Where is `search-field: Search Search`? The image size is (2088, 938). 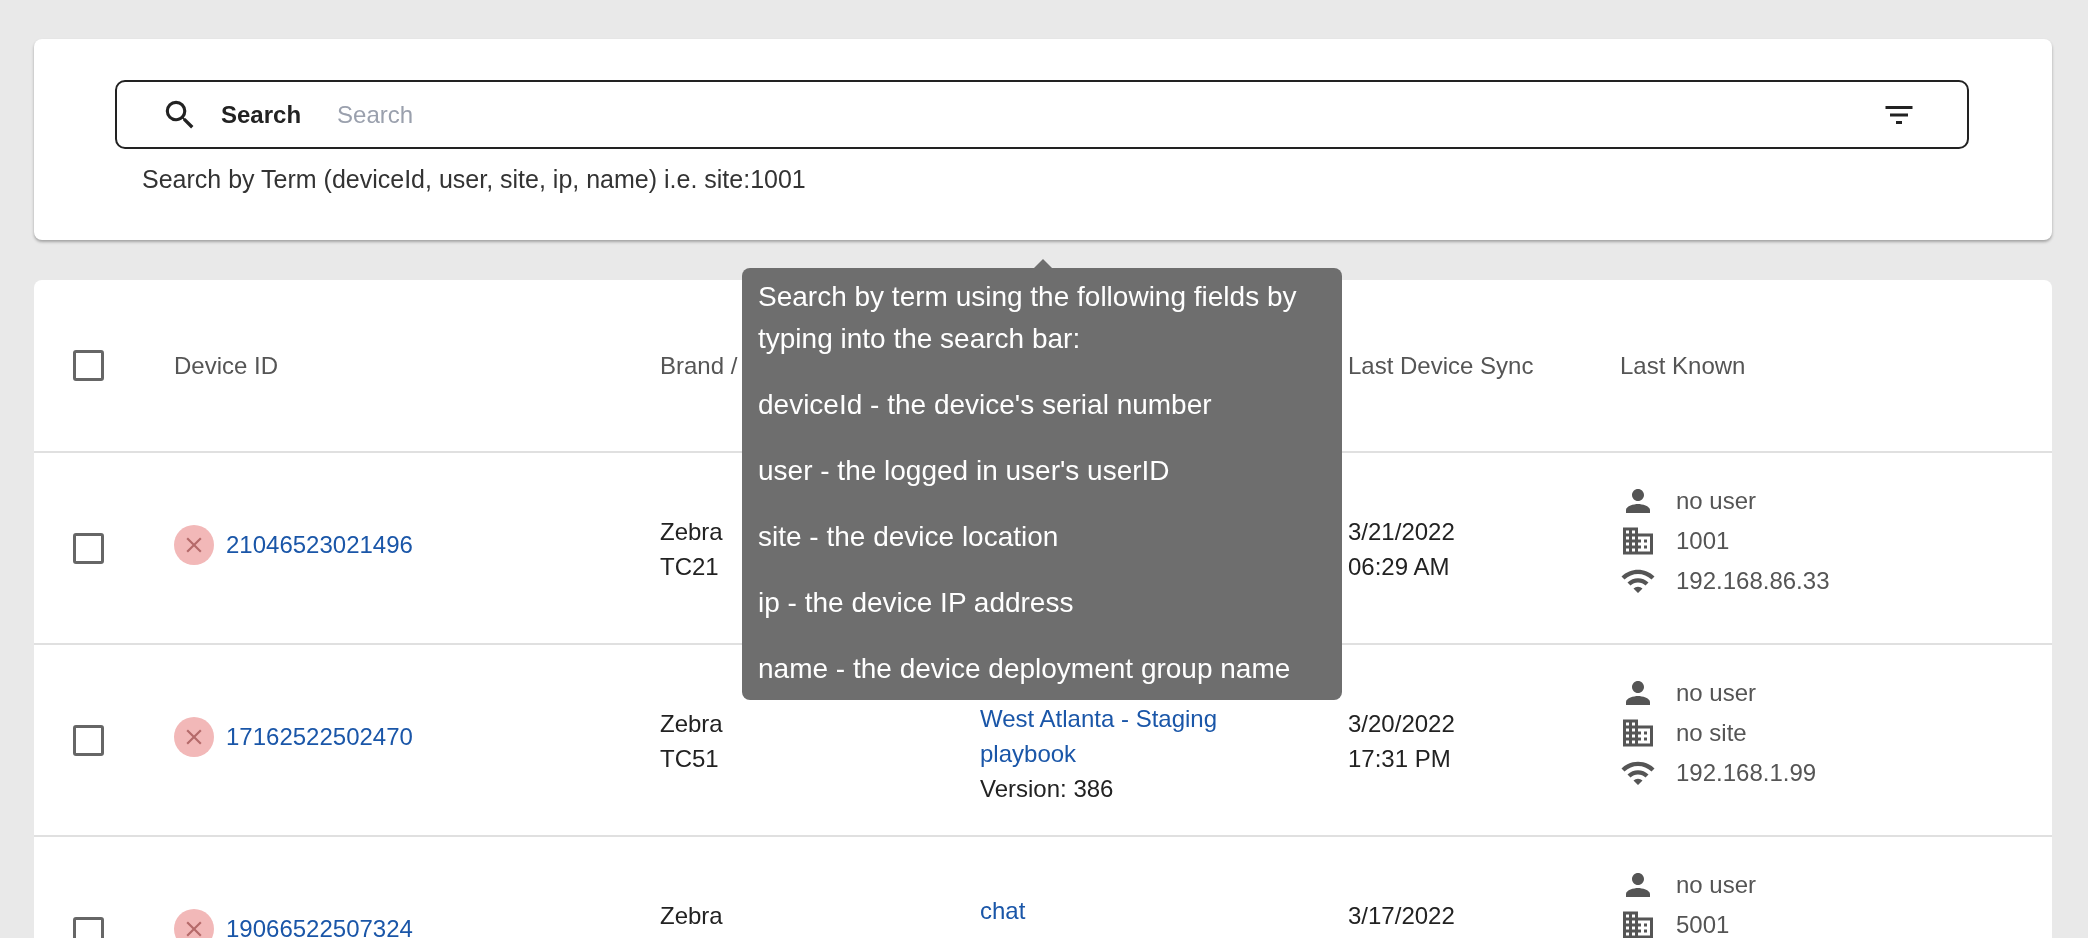
search-field: Search Search is located at coordinates (1042, 114).